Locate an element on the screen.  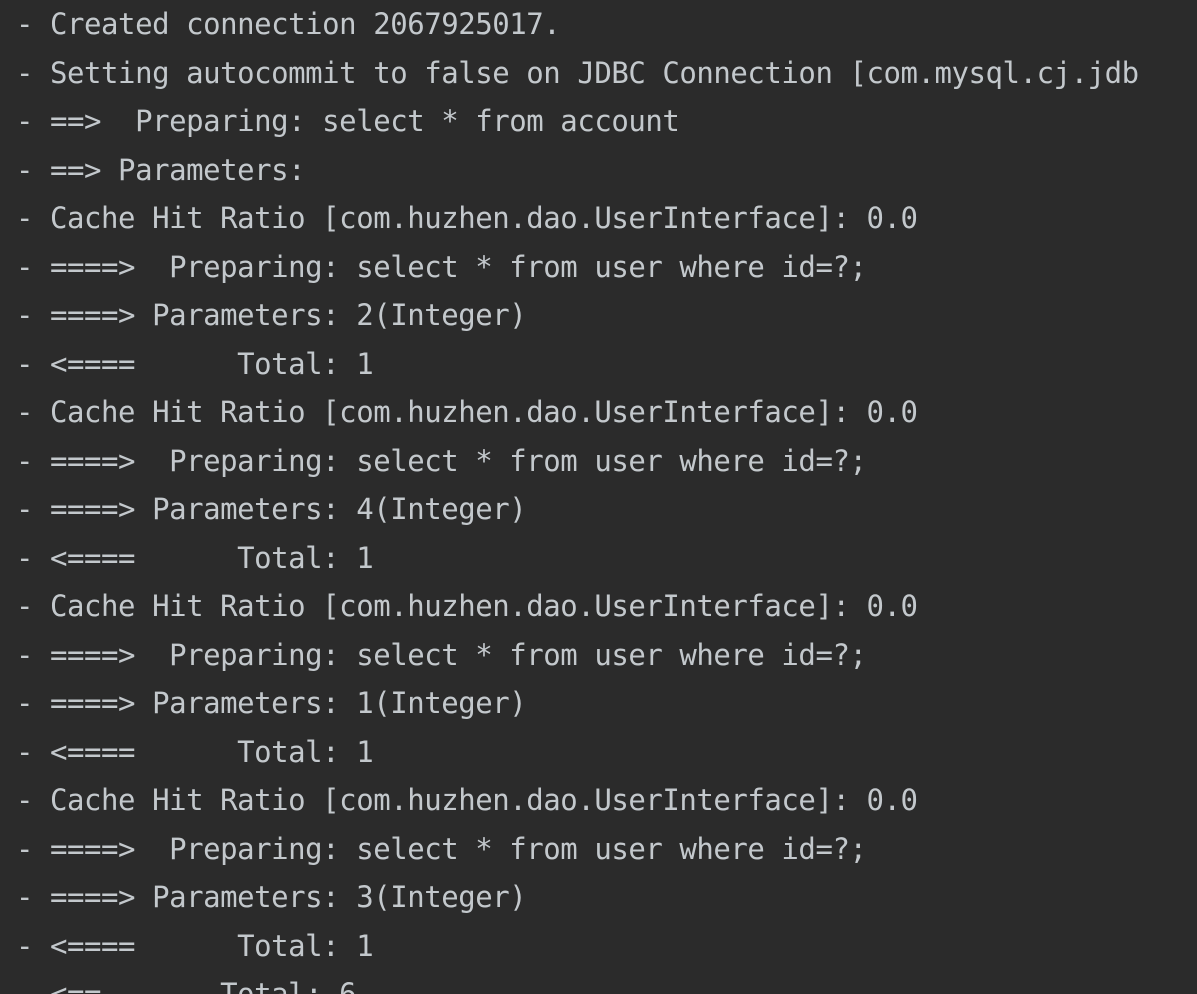
console-log-line: - ====> Parameters: 1(Integer) is located at coordinates (271, 703).